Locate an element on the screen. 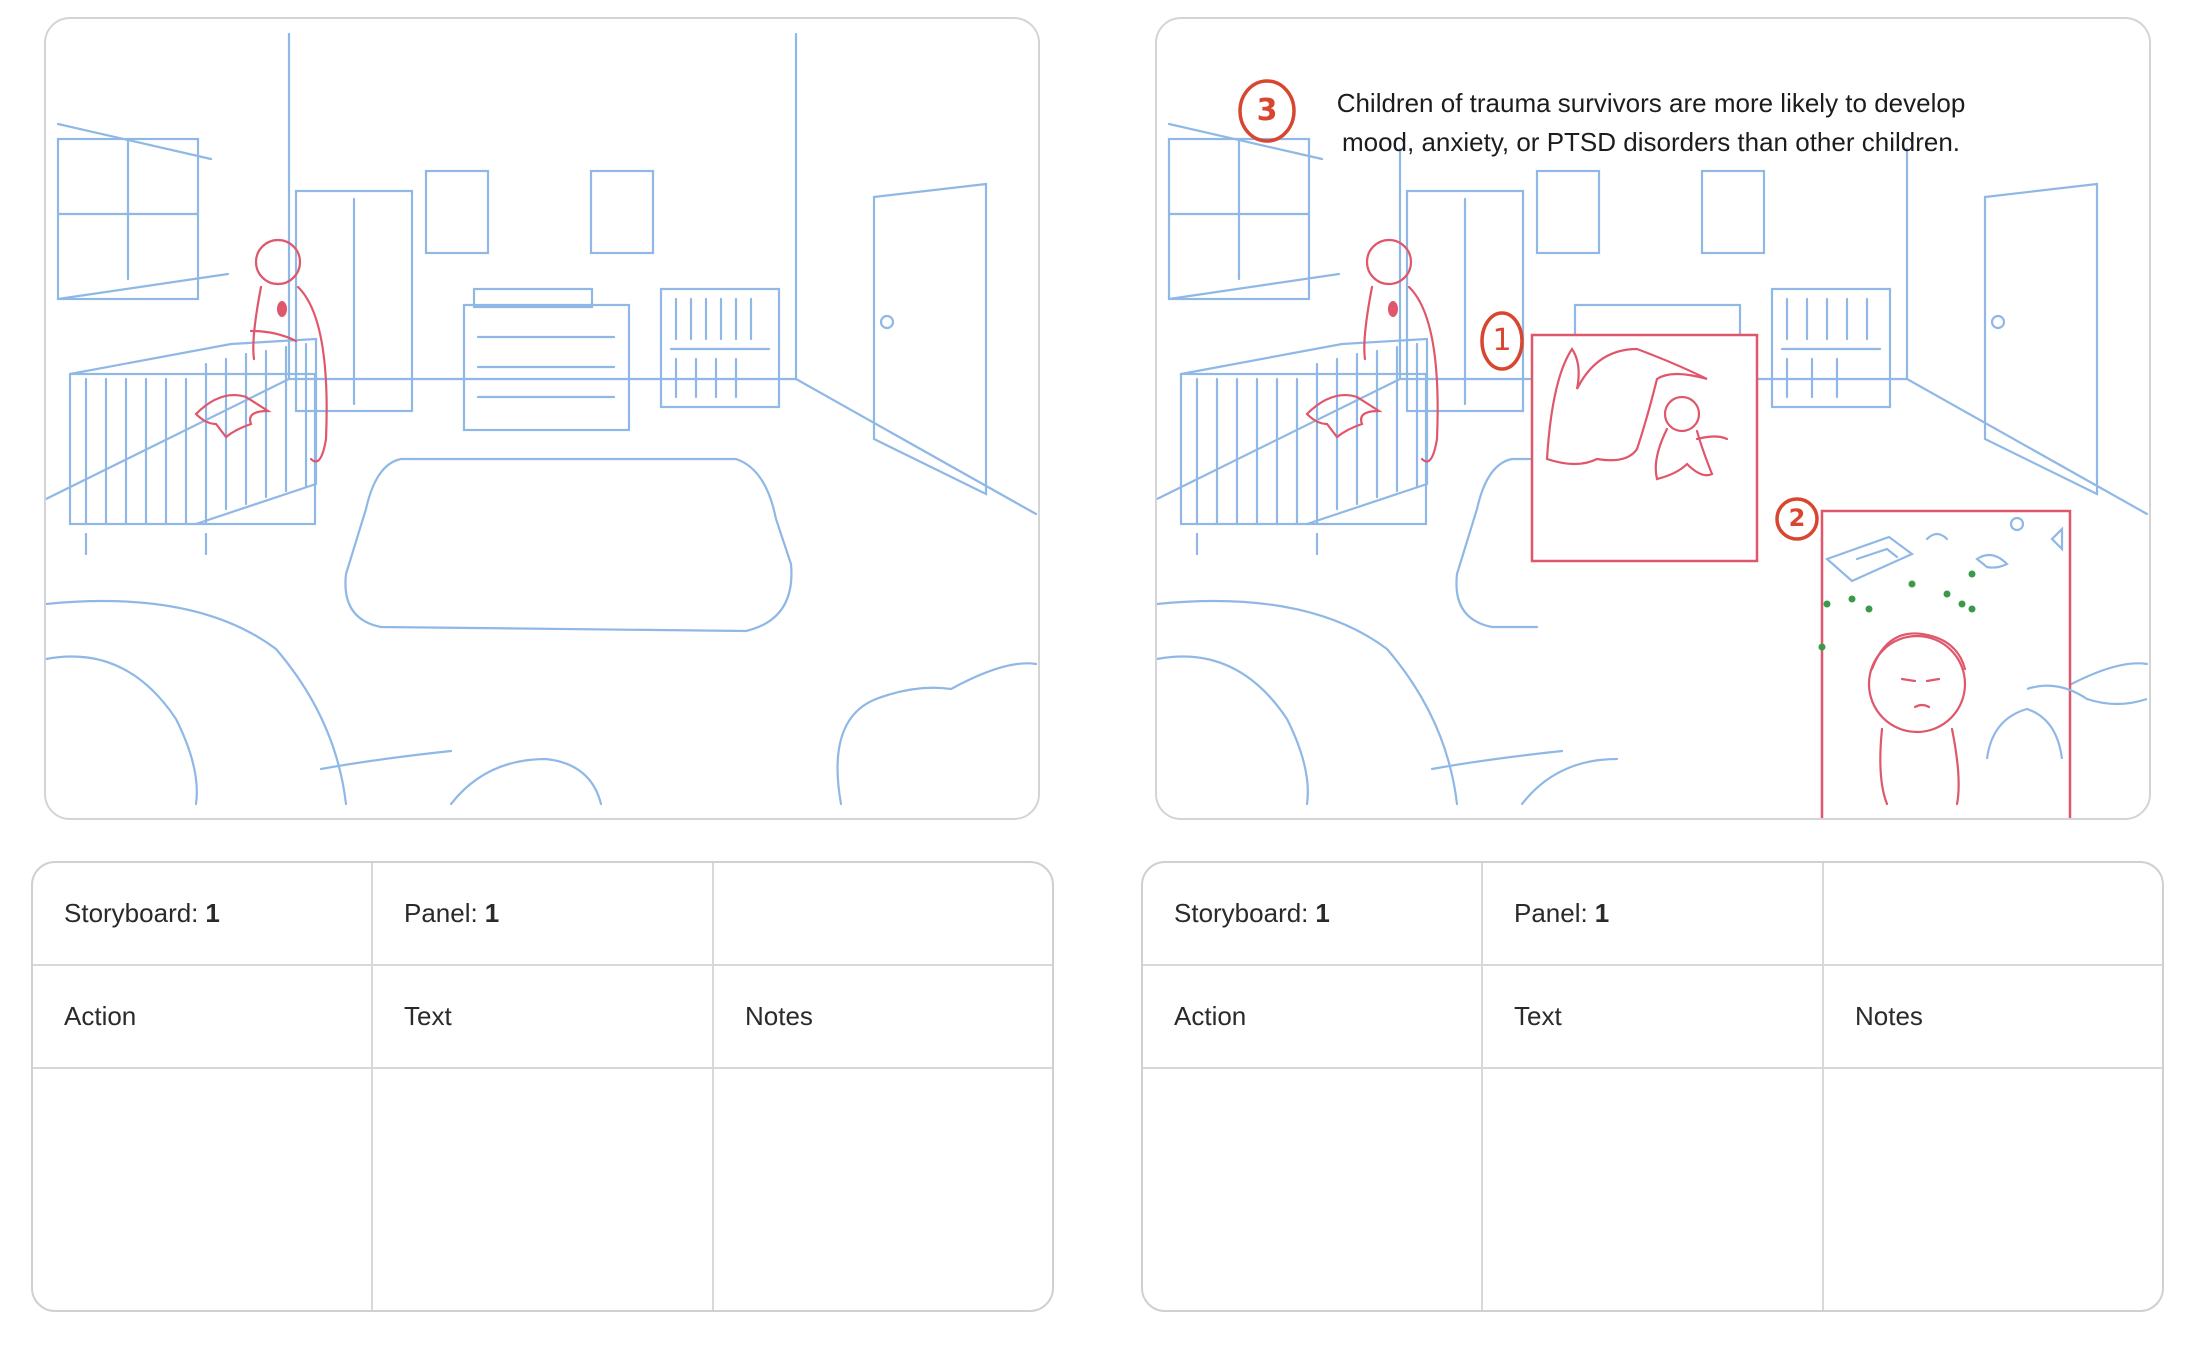 The height and width of the screenshot is (1352, 2188). callout-1: 1 is located at coordinates (1502, 340).